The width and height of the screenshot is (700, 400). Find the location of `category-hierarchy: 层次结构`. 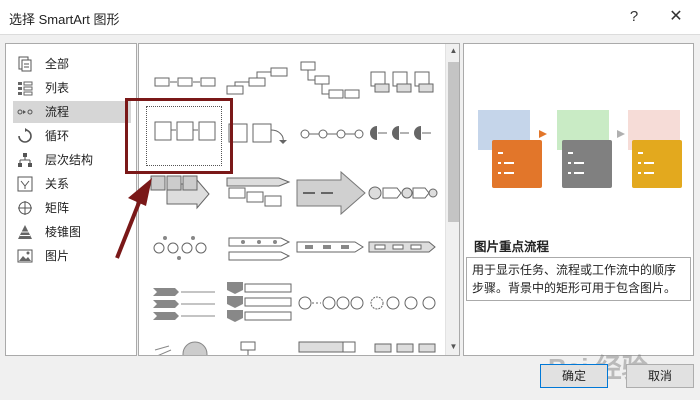

category-hierarchy: 层次结构 is located at coordinates (72, 160).